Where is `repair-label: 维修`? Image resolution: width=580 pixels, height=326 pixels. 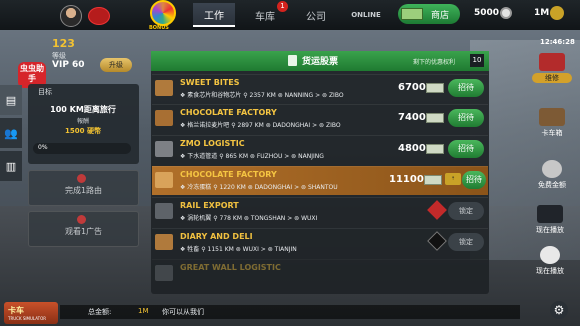
repair-label: 维修 is located at coordinates (552, 78).